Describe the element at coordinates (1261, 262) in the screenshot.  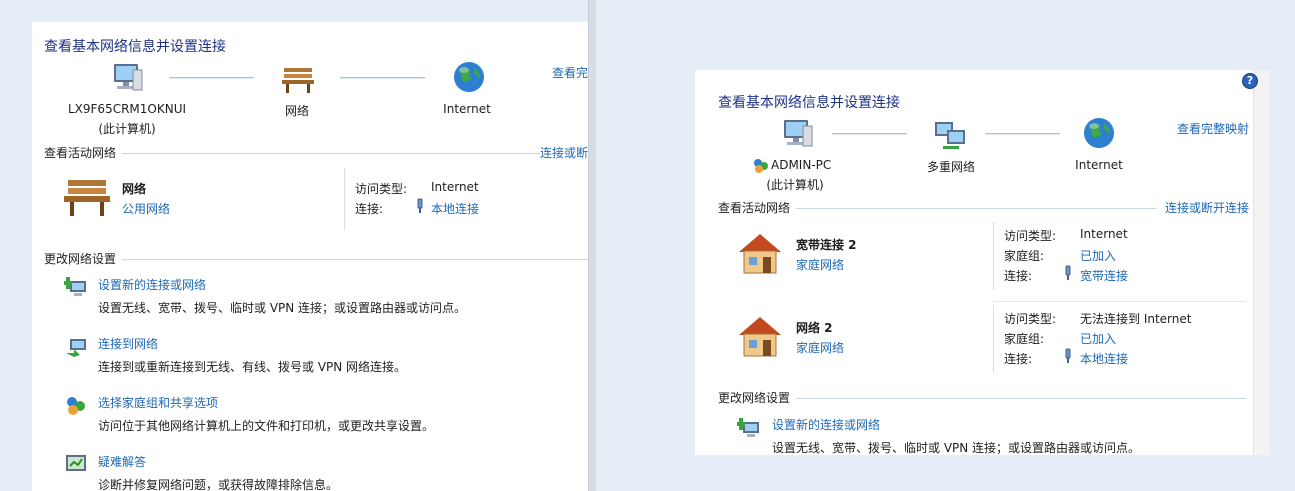
I see `scrollbar` at that location.